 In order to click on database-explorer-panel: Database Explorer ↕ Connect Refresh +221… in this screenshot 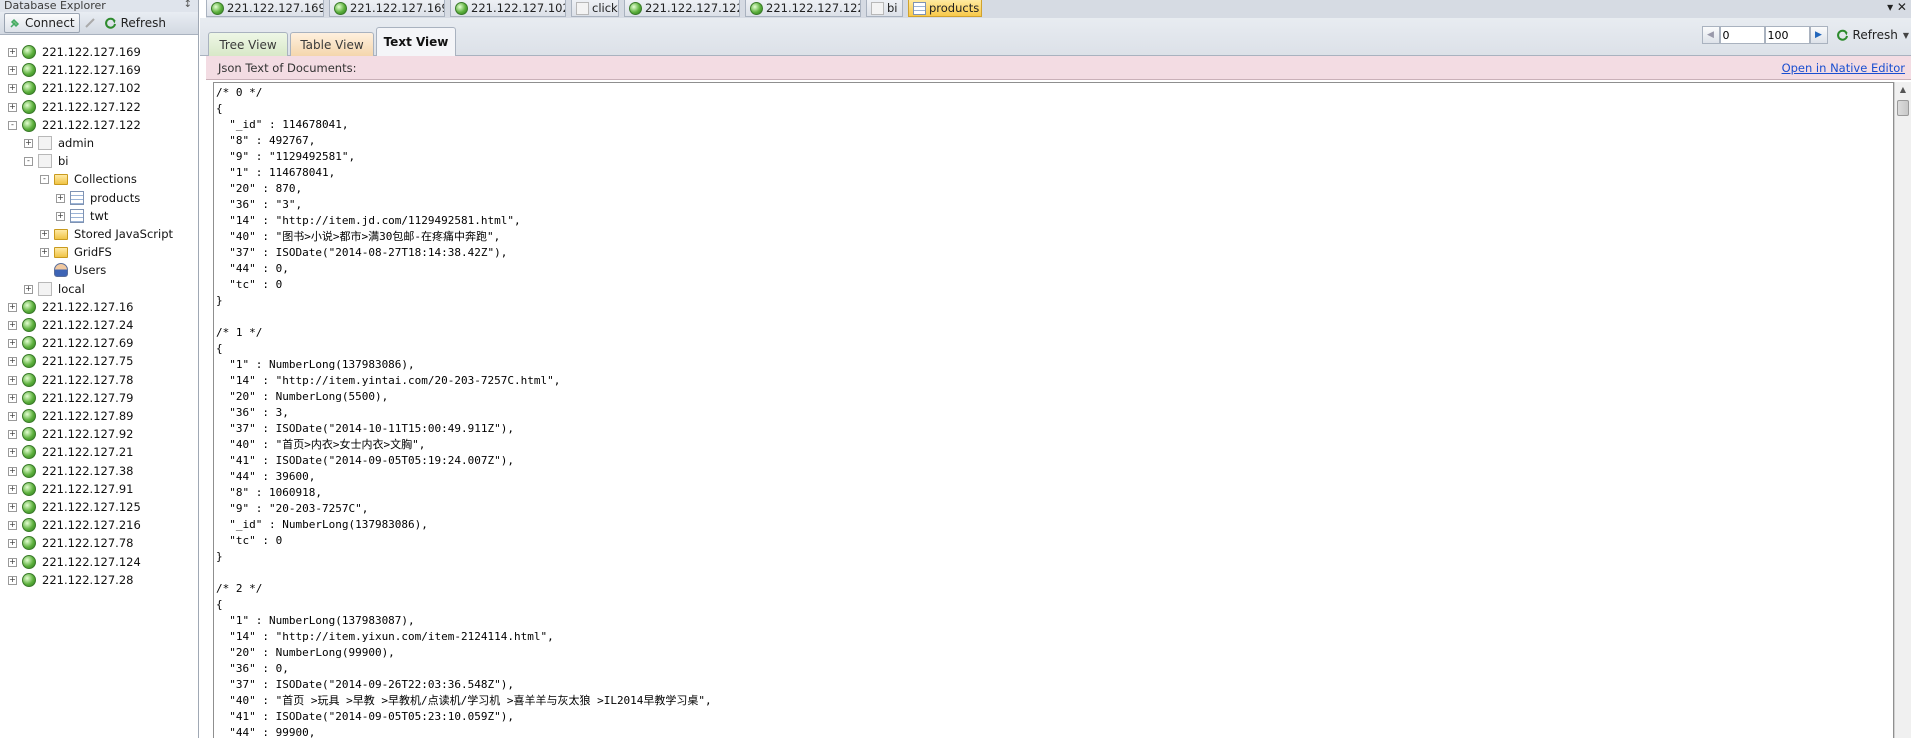, I will do `click(99, 369)`.